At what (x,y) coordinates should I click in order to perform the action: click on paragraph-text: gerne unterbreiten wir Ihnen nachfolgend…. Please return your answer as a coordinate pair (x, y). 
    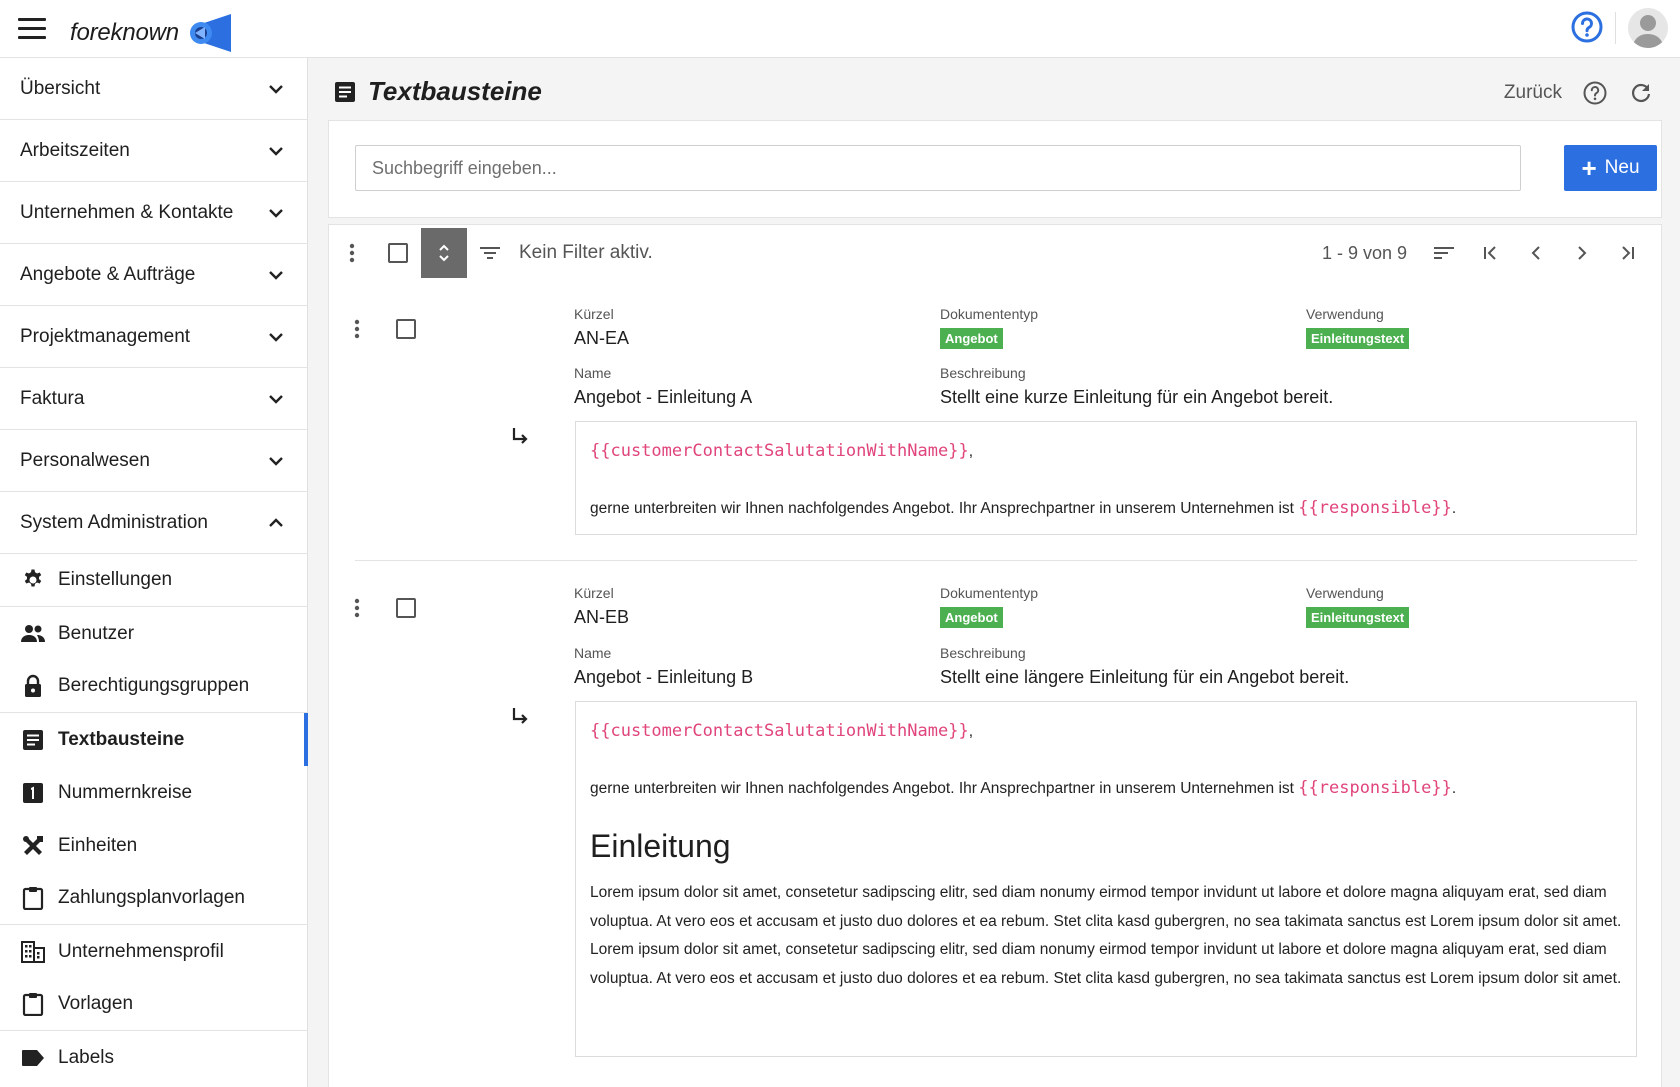
    Looking at the image, I should click on (944, 788).